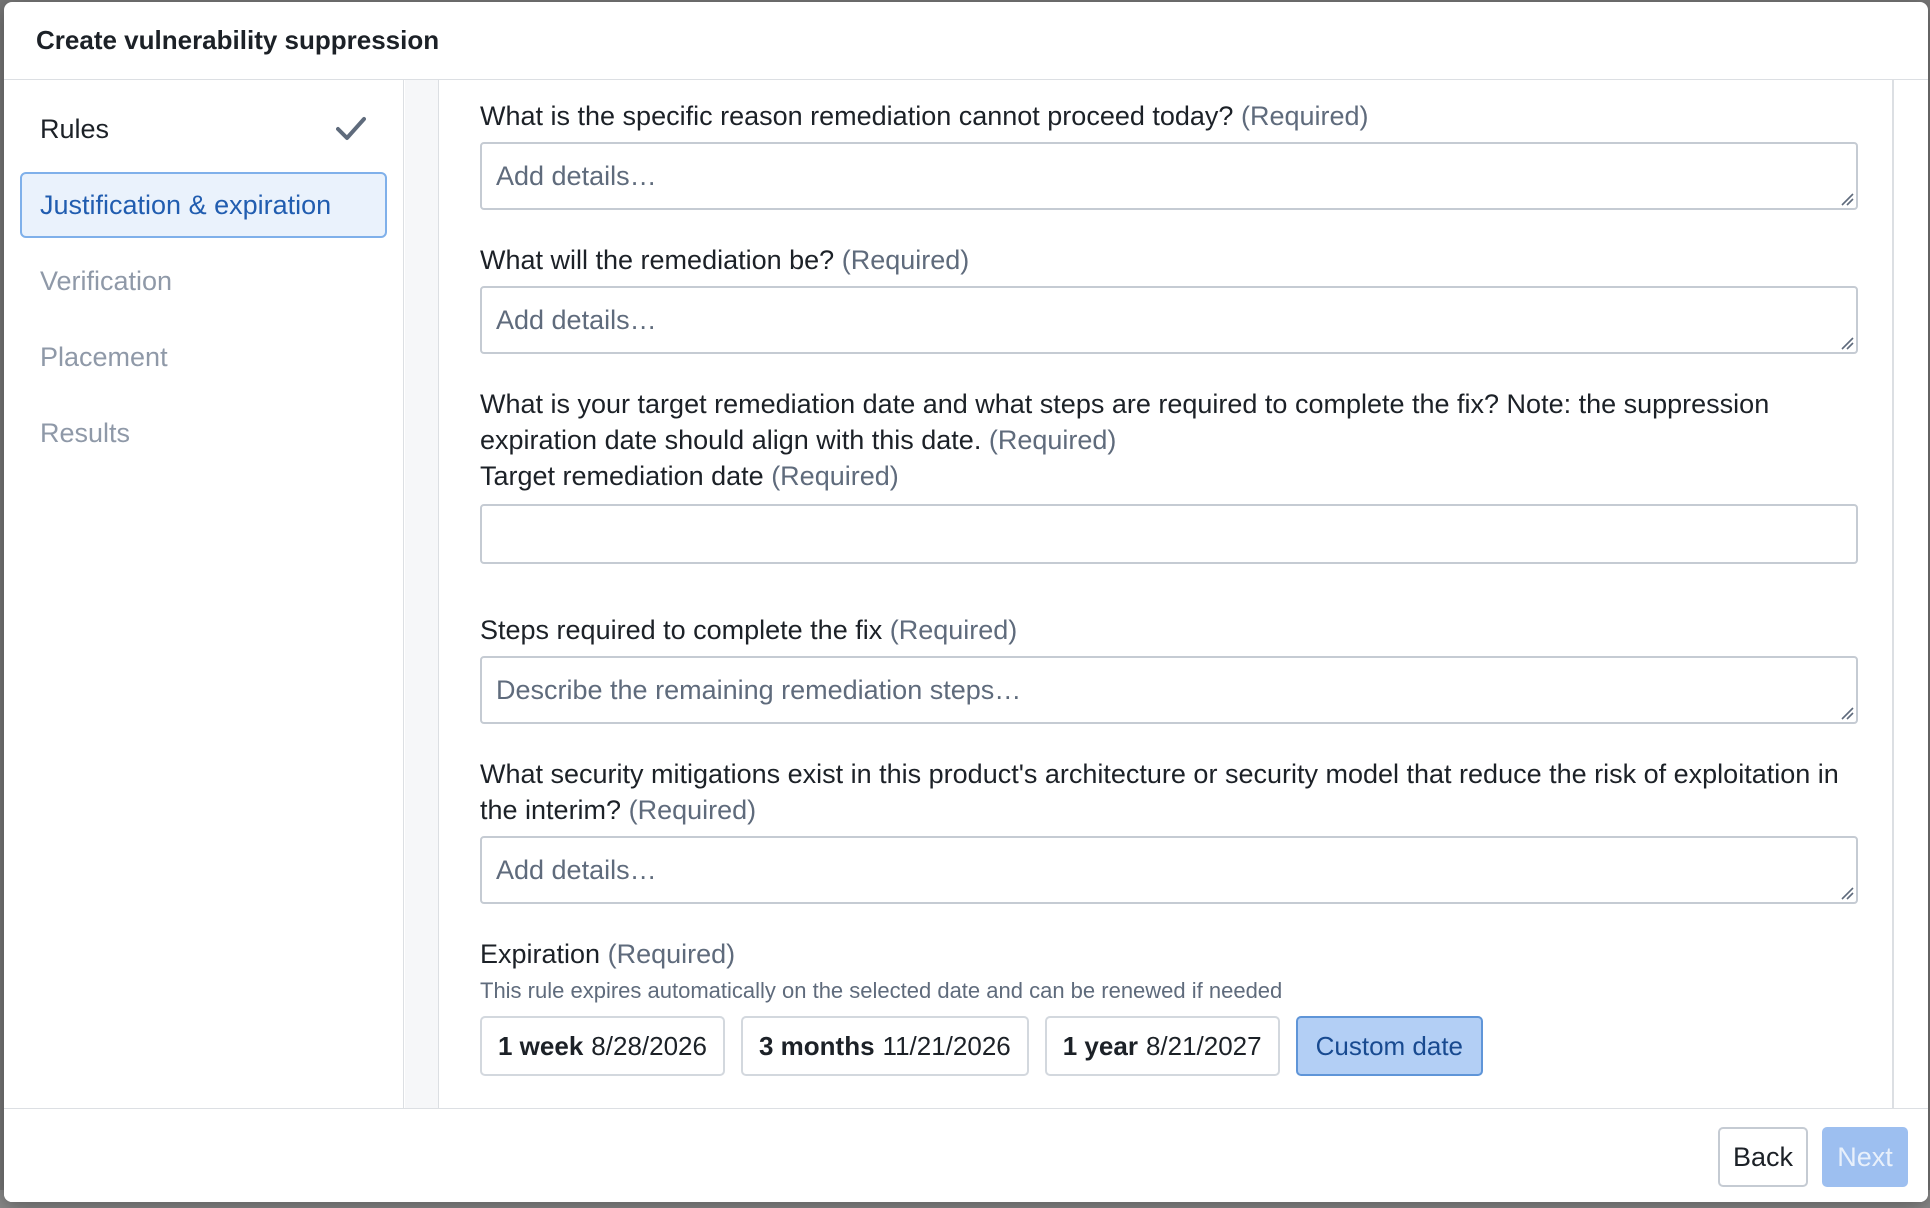  Describe the element at coordinates (1865, 1157) in the screenshot. I see `next-button: Next` at that location.